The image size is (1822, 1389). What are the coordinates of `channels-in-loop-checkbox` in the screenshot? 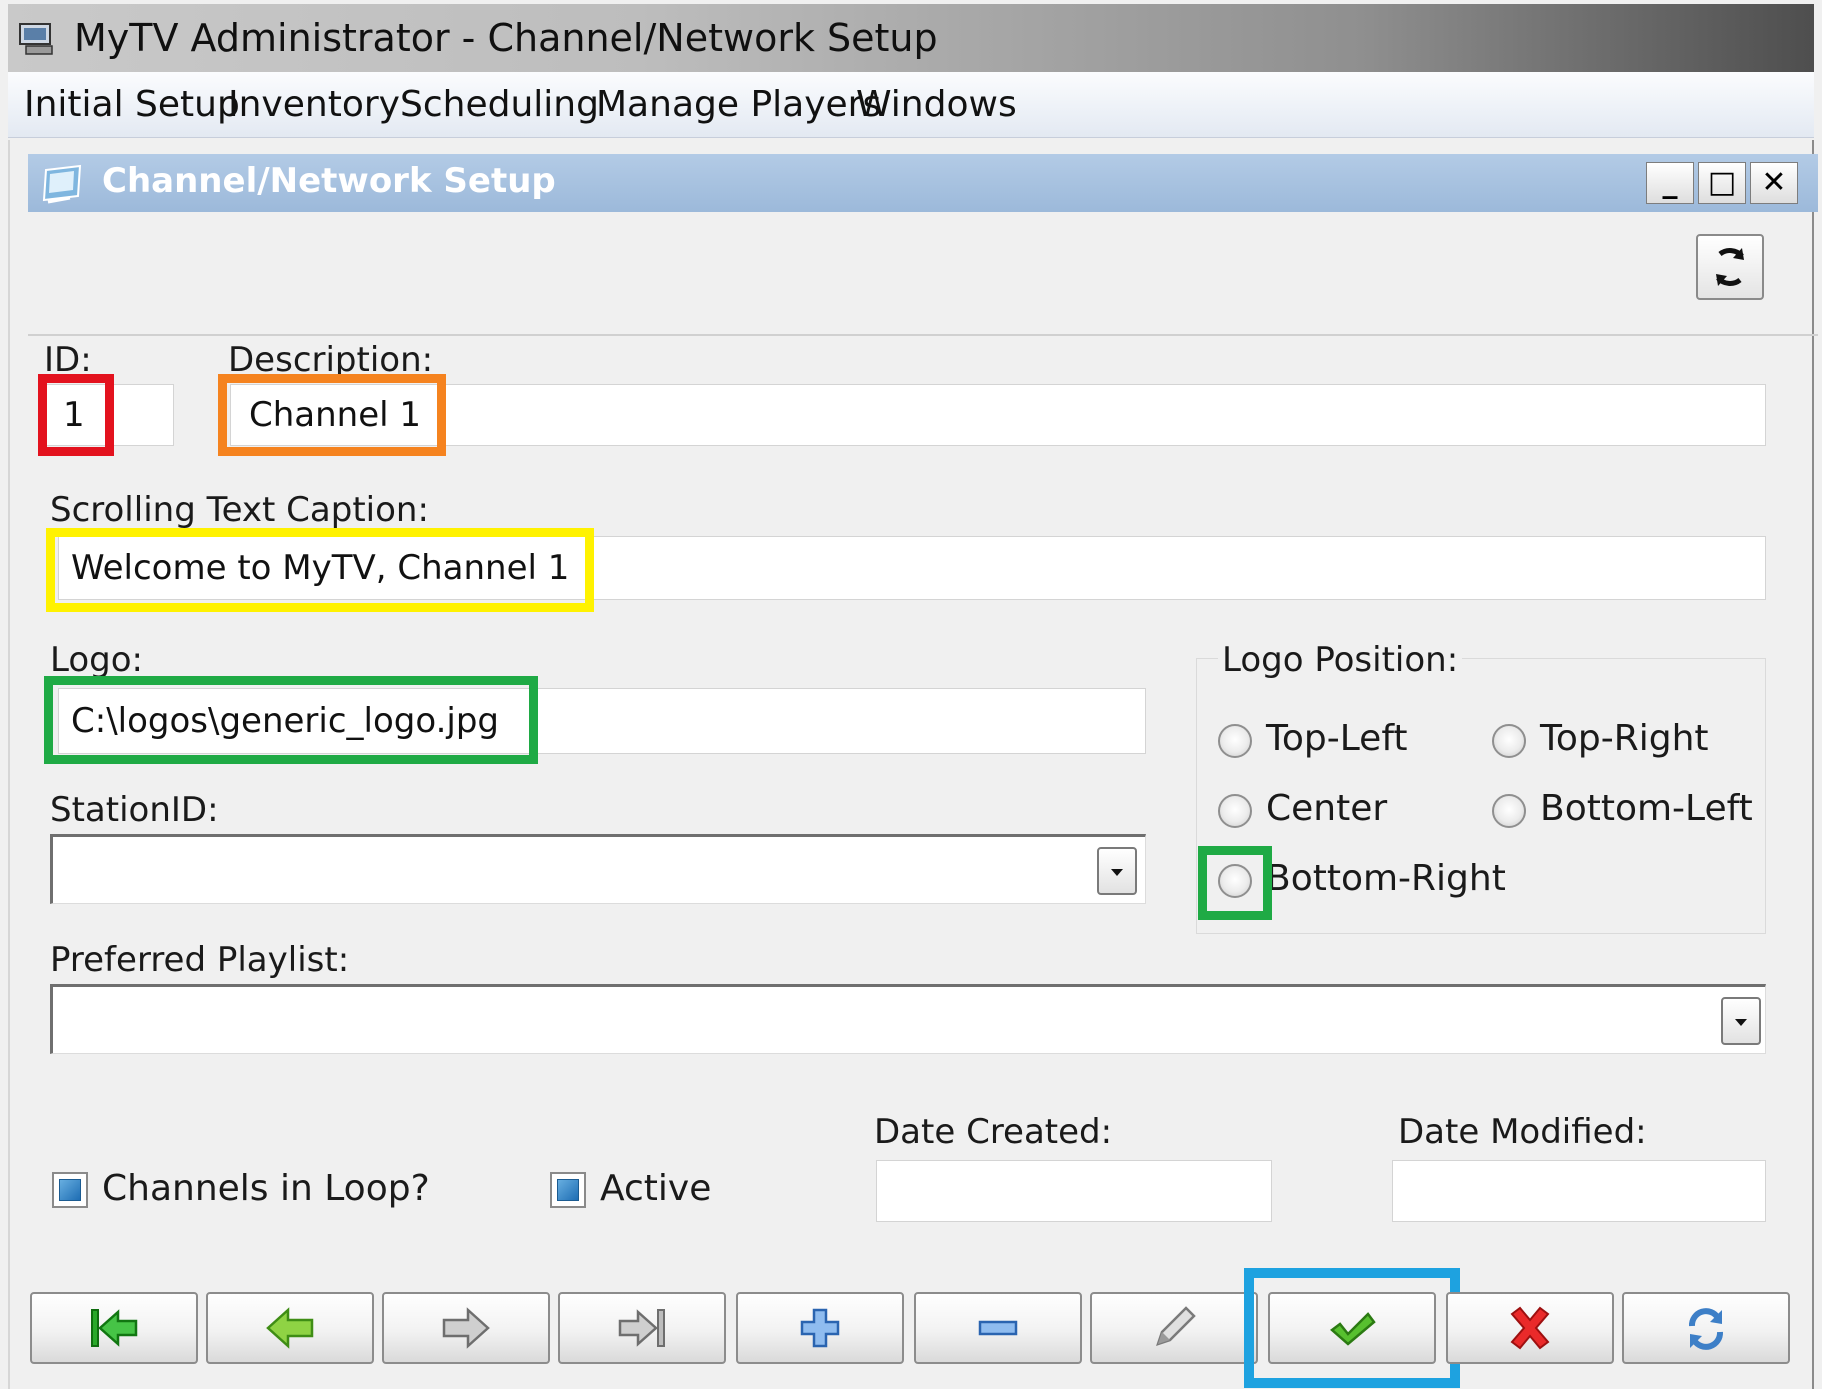 It's located at (70, 1190).